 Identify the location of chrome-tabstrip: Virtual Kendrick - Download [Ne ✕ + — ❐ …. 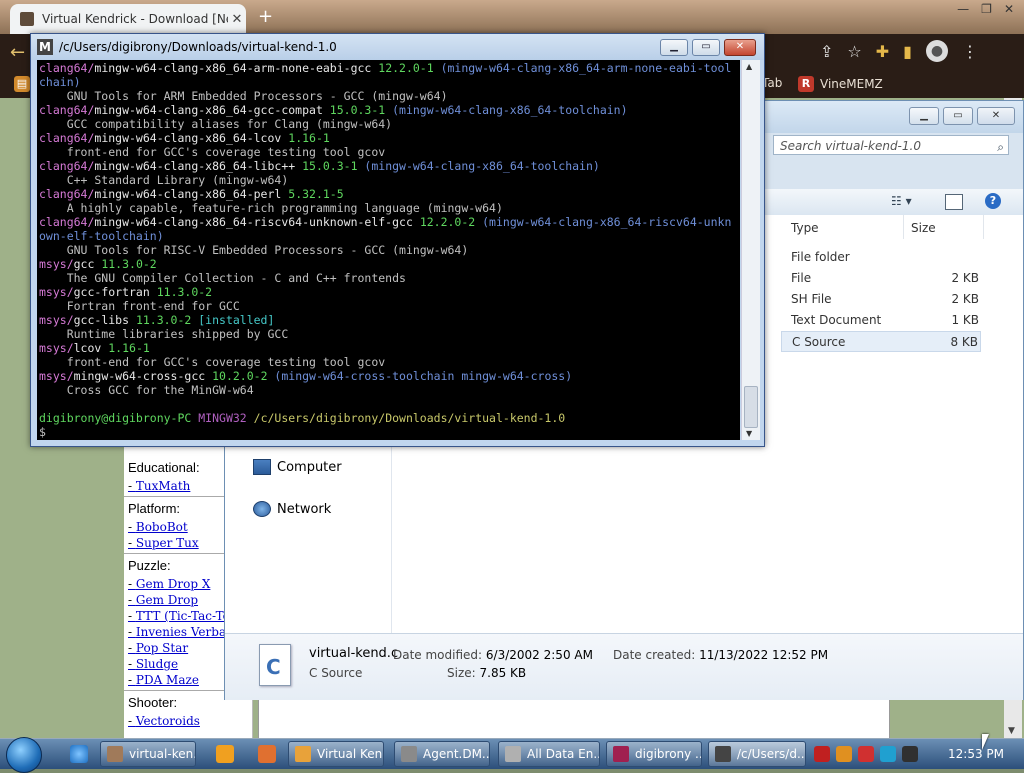
(512, 17).